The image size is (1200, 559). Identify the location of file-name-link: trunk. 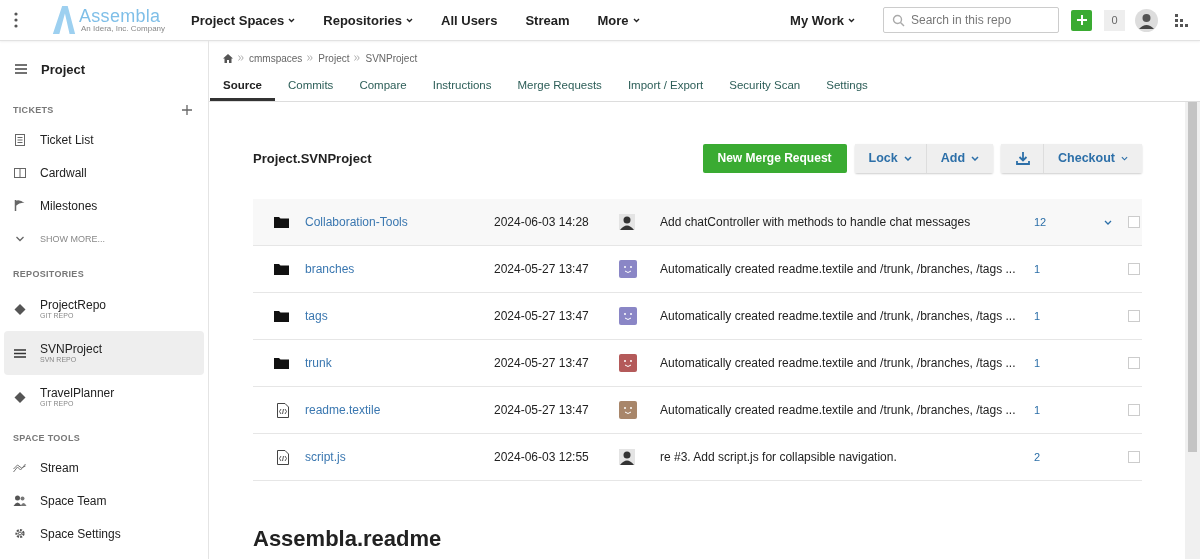
(399, 363).